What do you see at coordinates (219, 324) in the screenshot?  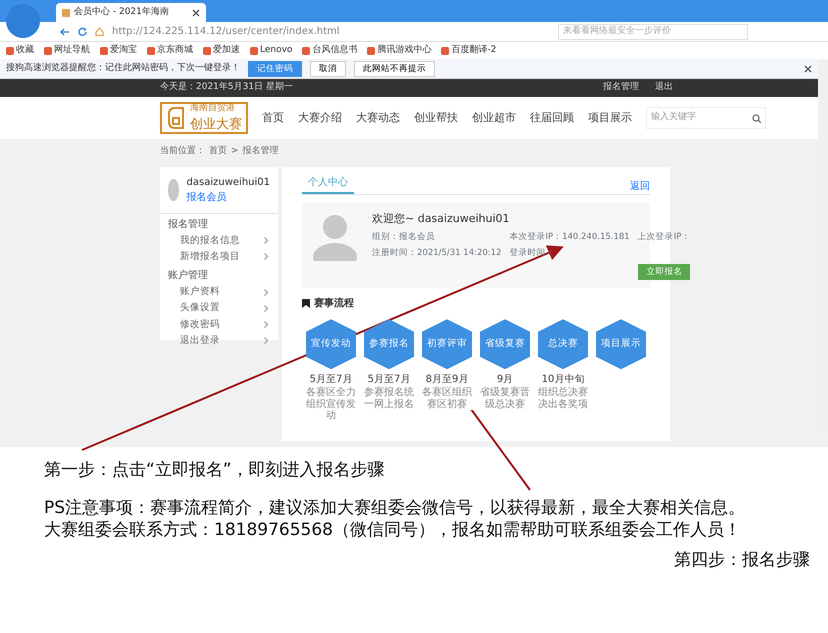 I see `sidebar-item: 修改密码` at bounding box center [219, 324].